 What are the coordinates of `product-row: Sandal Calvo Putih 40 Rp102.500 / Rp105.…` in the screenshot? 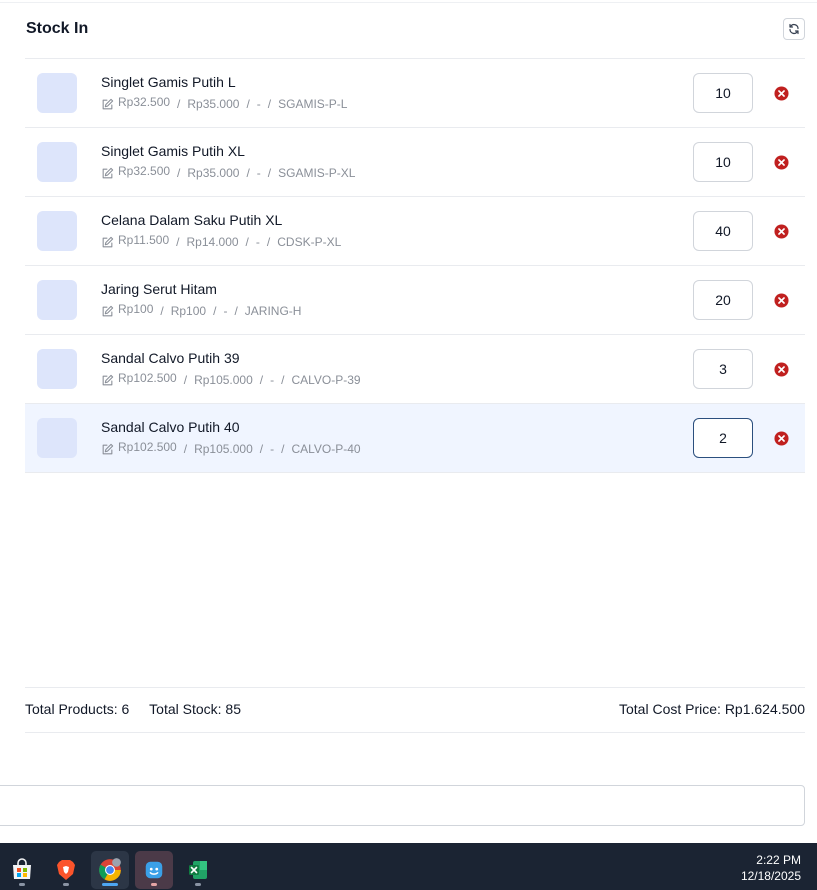 It's located at (415, 438).